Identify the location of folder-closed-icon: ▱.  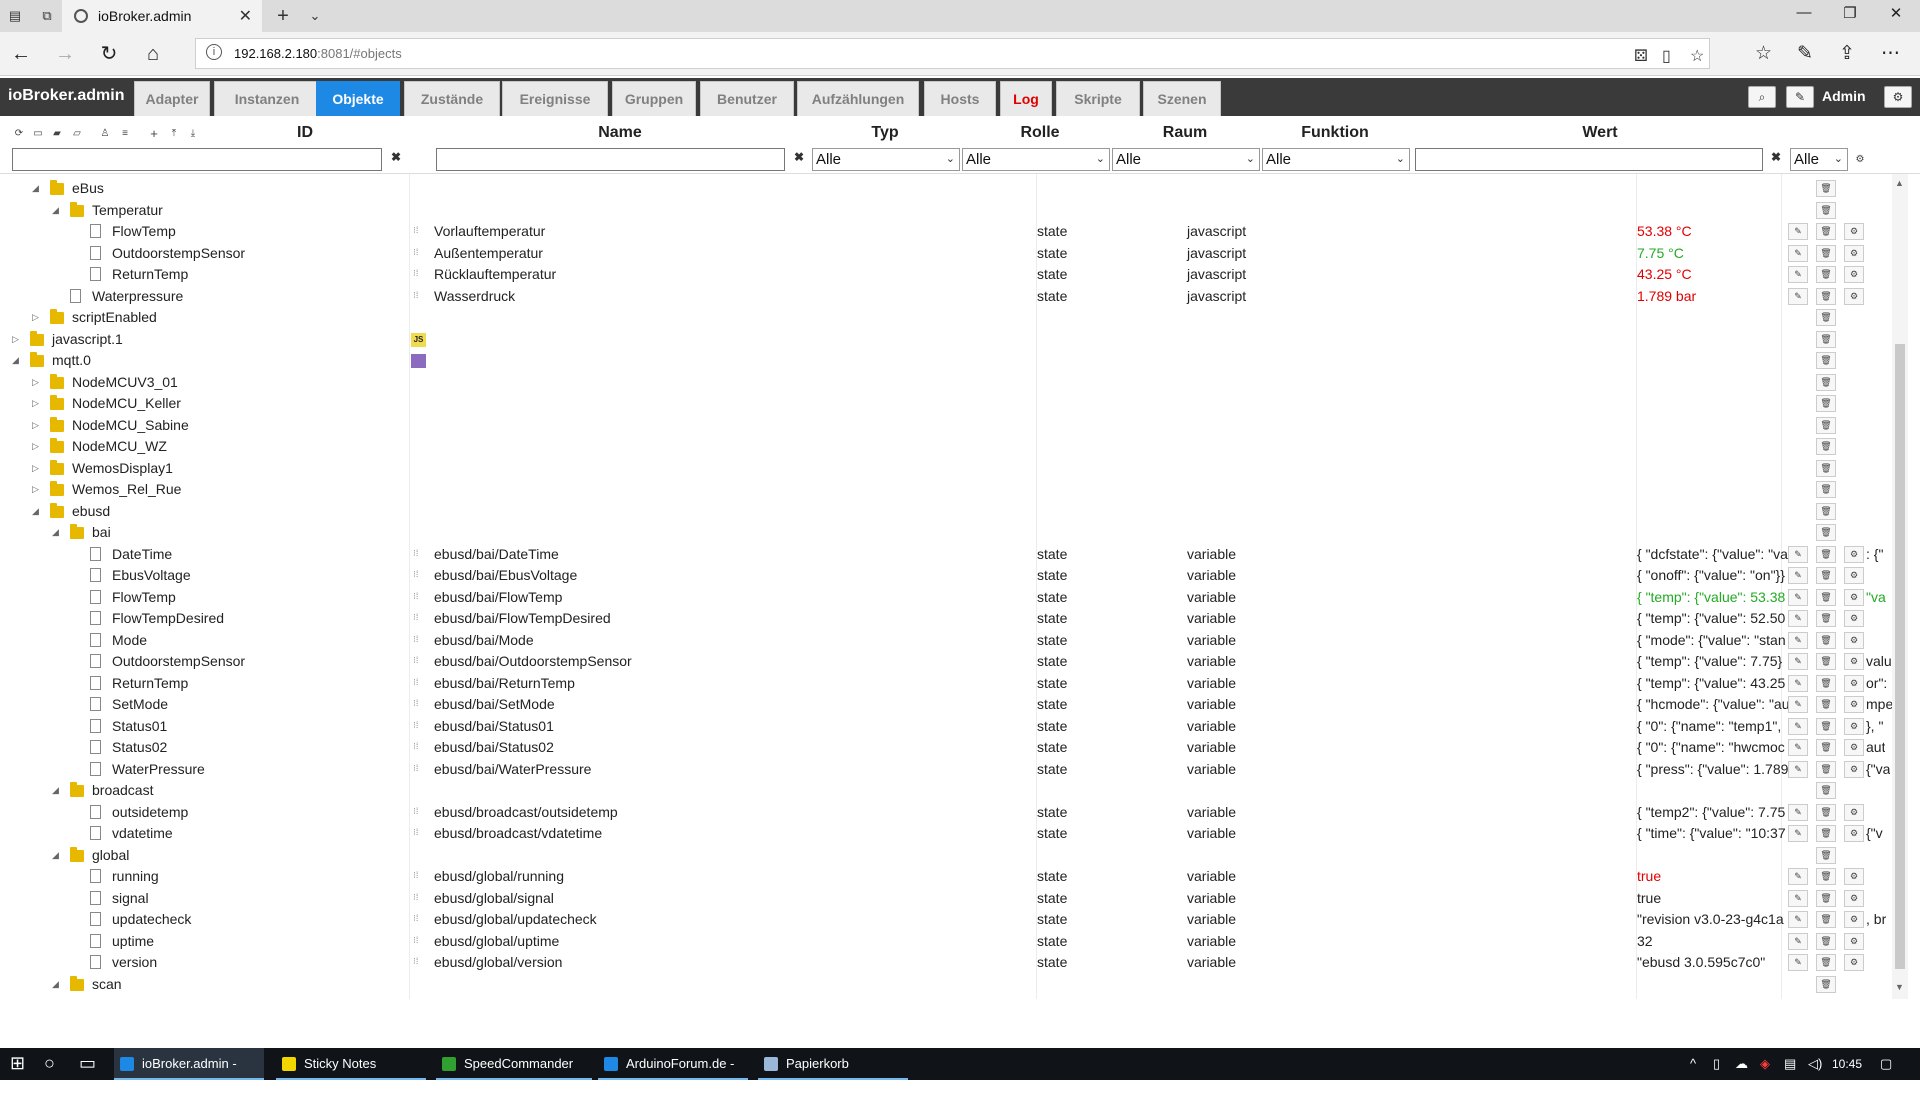
(77, 134).